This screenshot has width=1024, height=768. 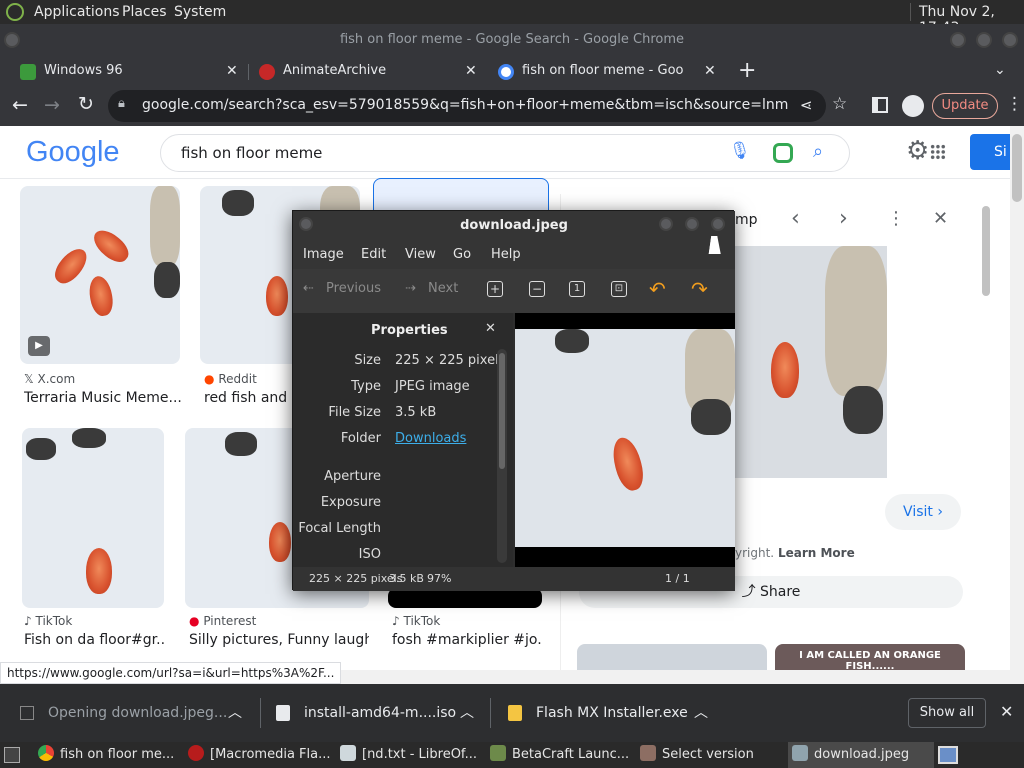 I want to click on reload-icon: ↻, so click(x=86, y=104).